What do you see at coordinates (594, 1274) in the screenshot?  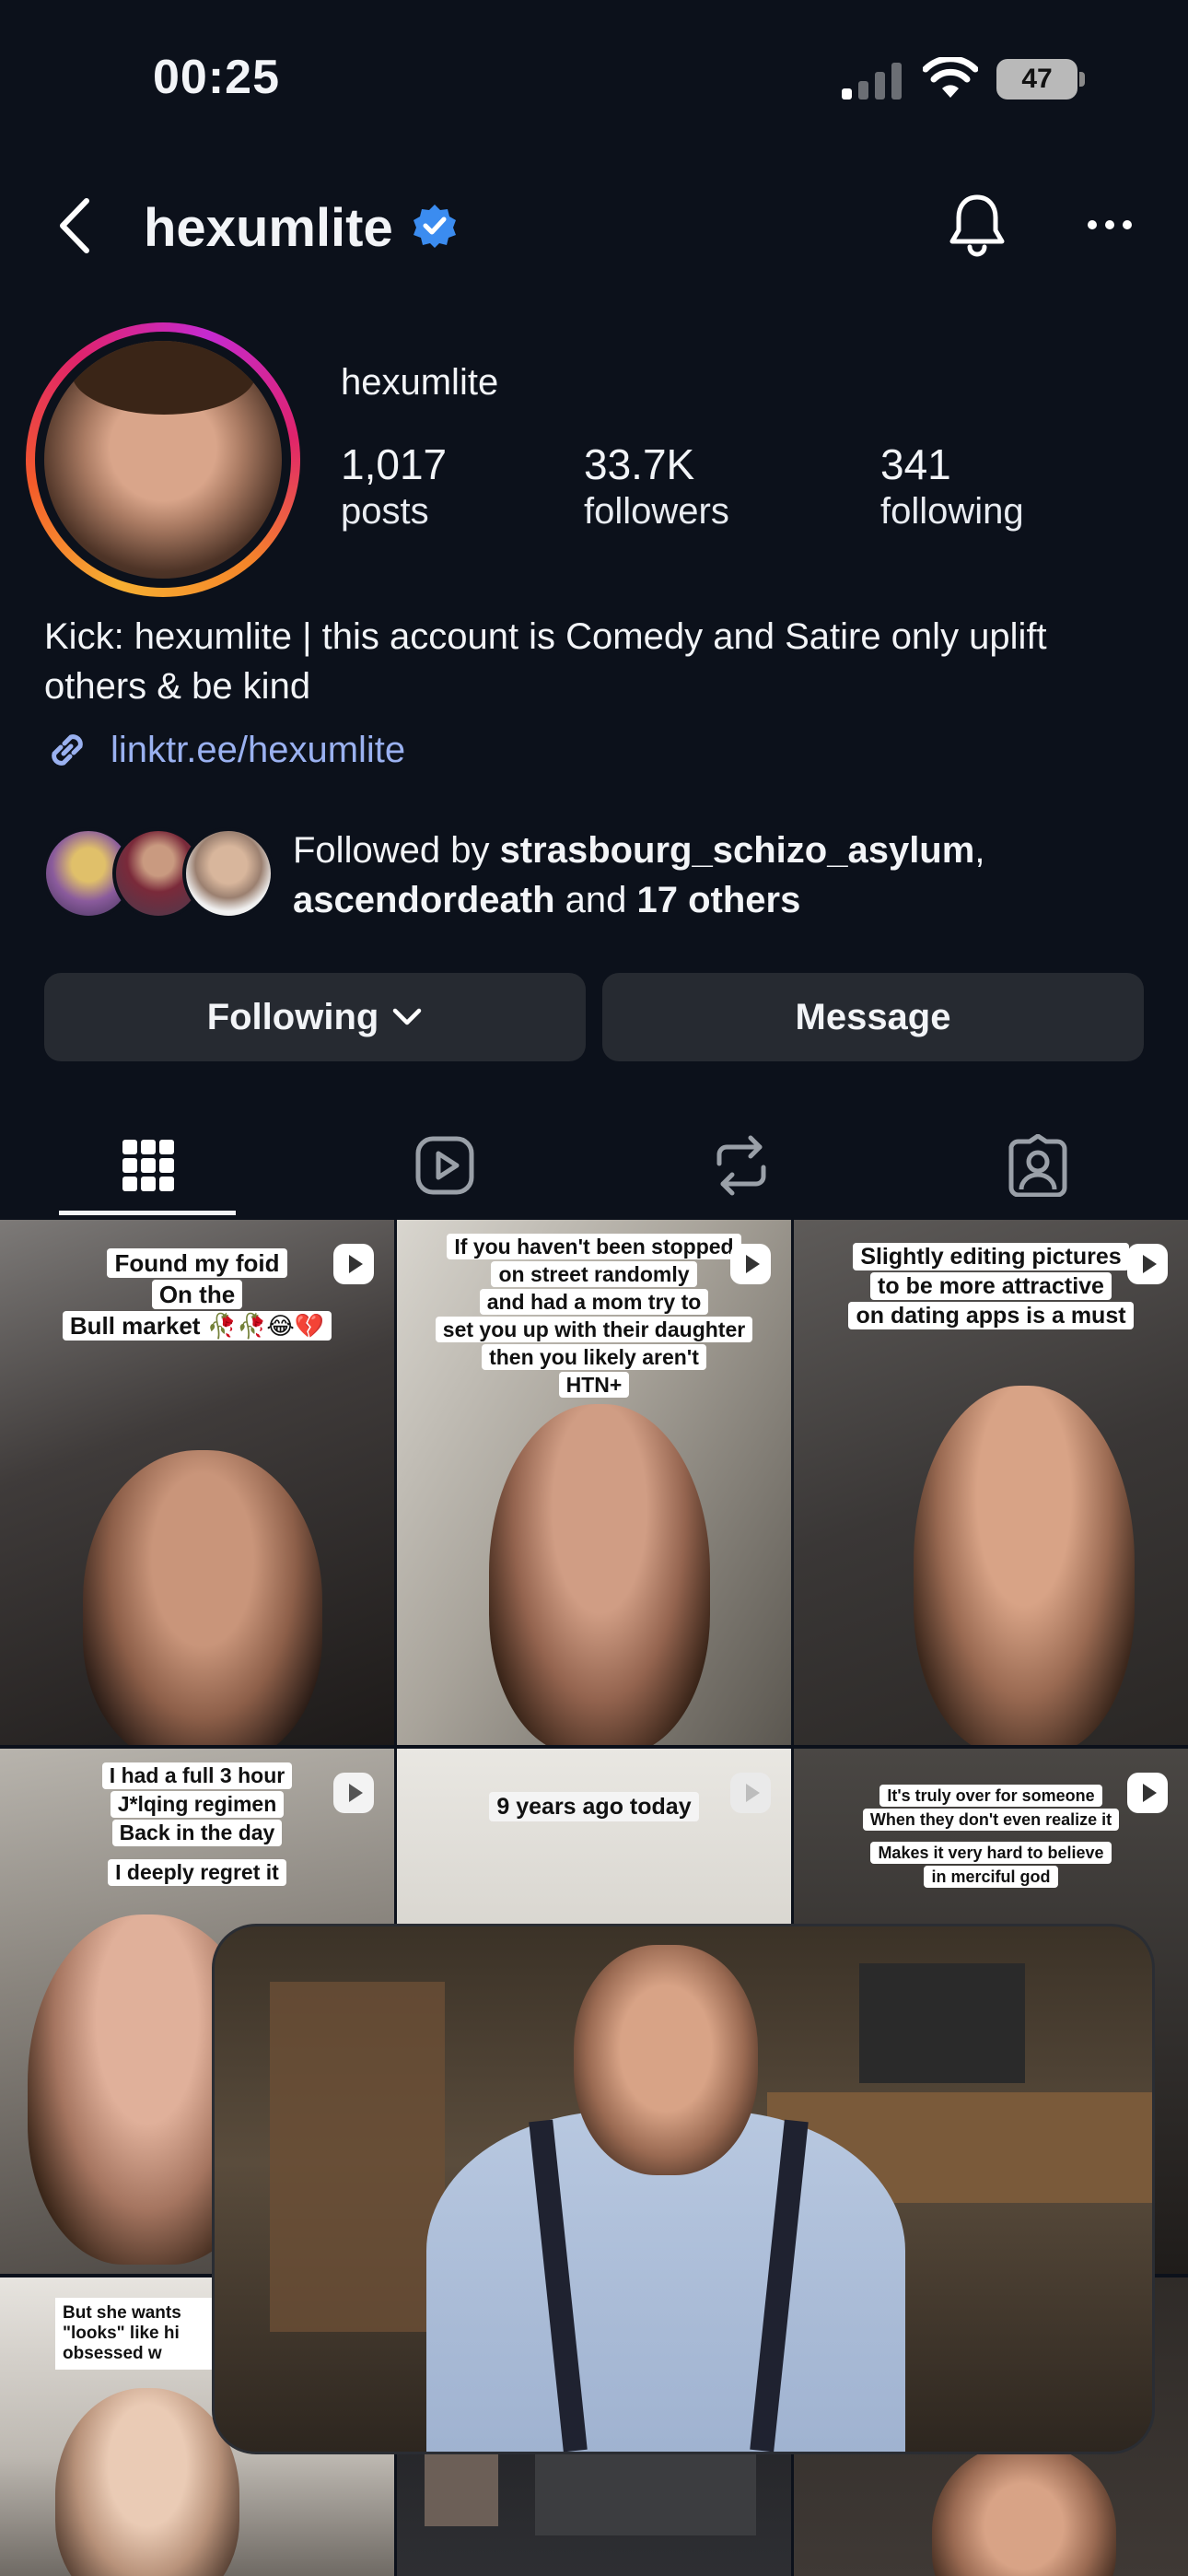 I see `post-caption-line: on street randomly` at bounding box center [594, 1274].